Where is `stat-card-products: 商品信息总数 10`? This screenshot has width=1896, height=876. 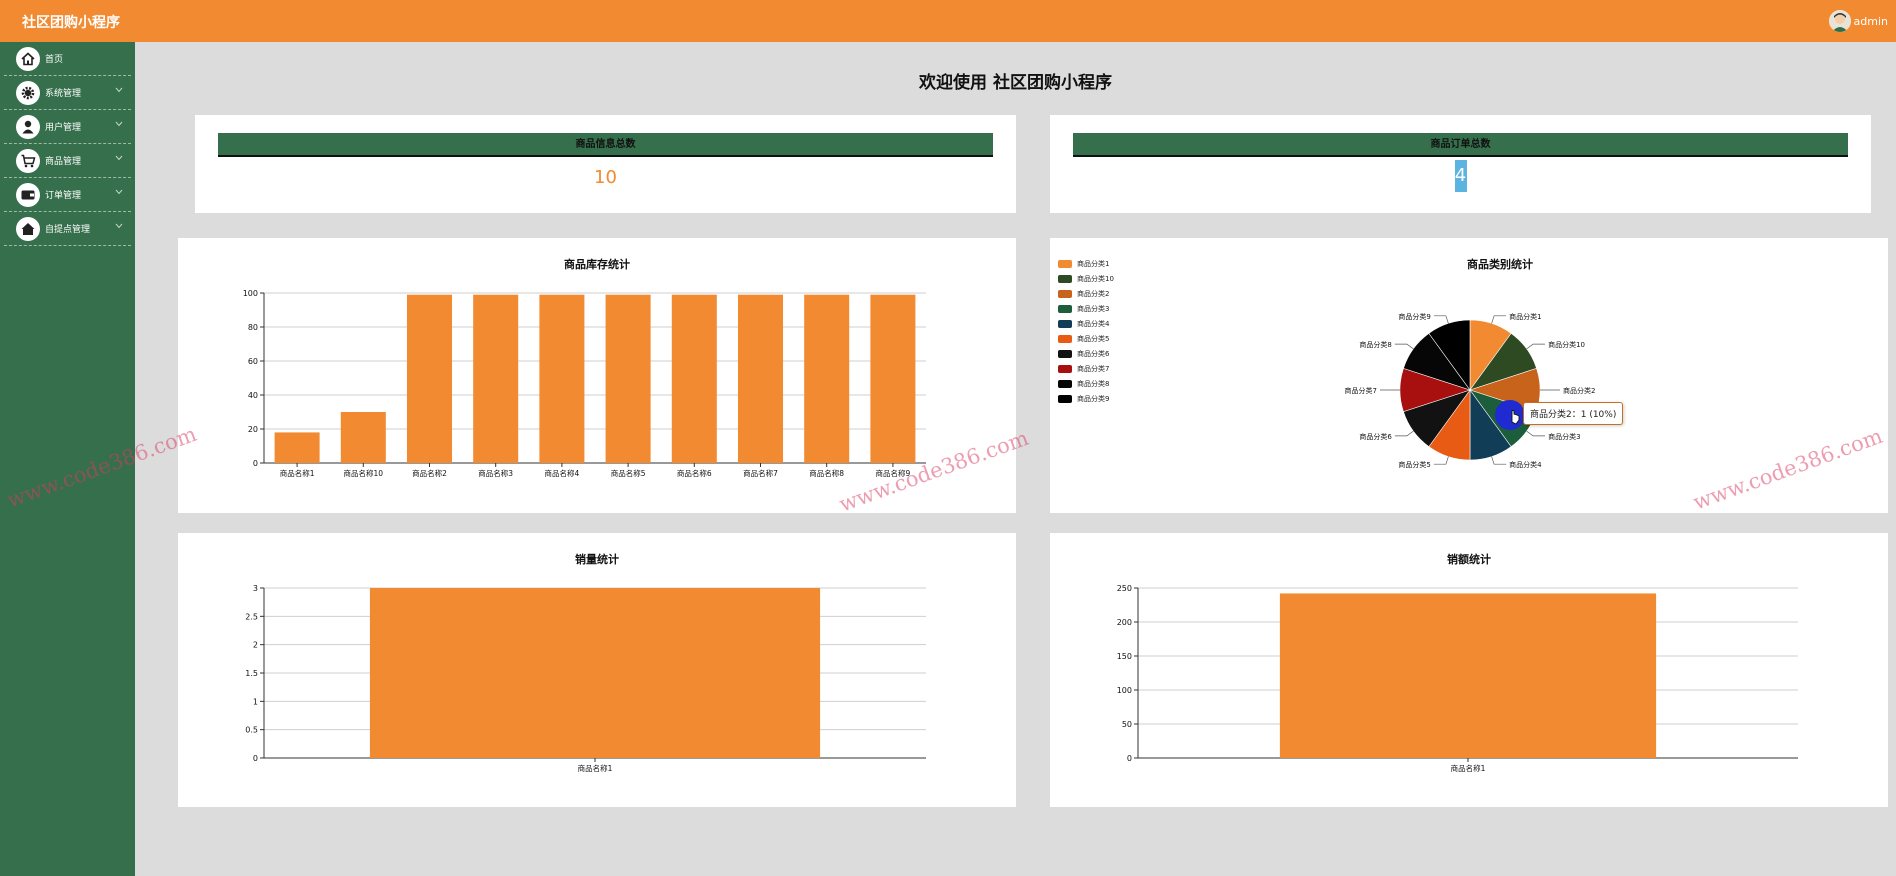
stat-card-products: 商品信息总数 10 is located at coordinates (605, 164).